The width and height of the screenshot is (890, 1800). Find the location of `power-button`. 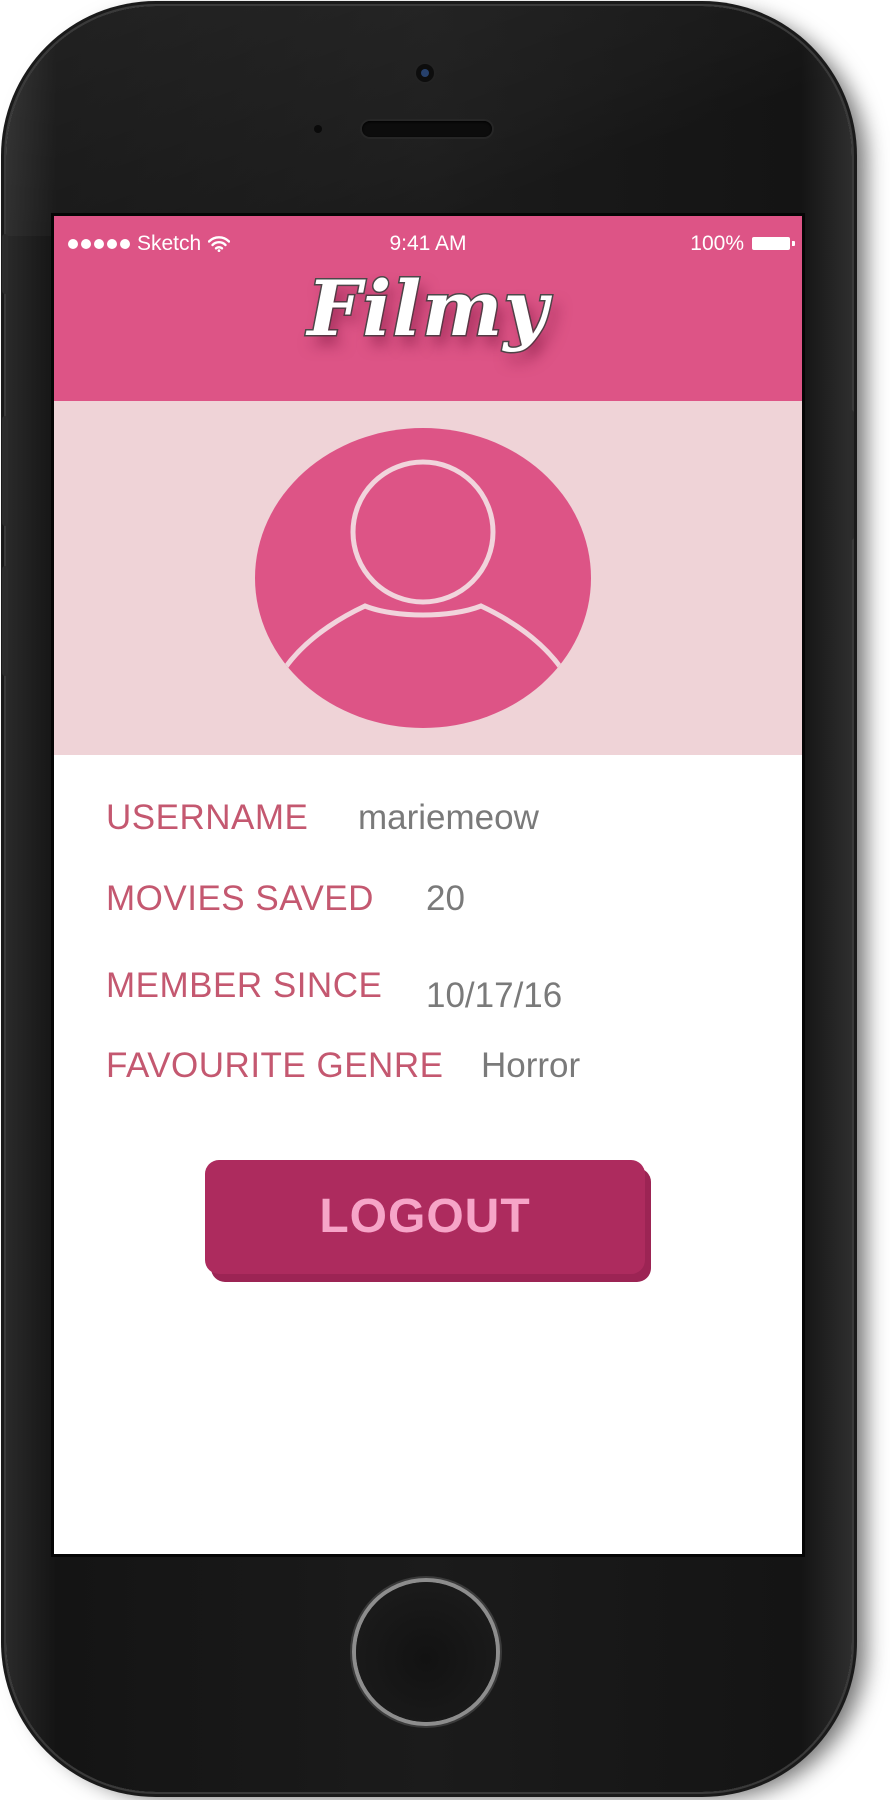

power-button is located at coordinates (851, 475).